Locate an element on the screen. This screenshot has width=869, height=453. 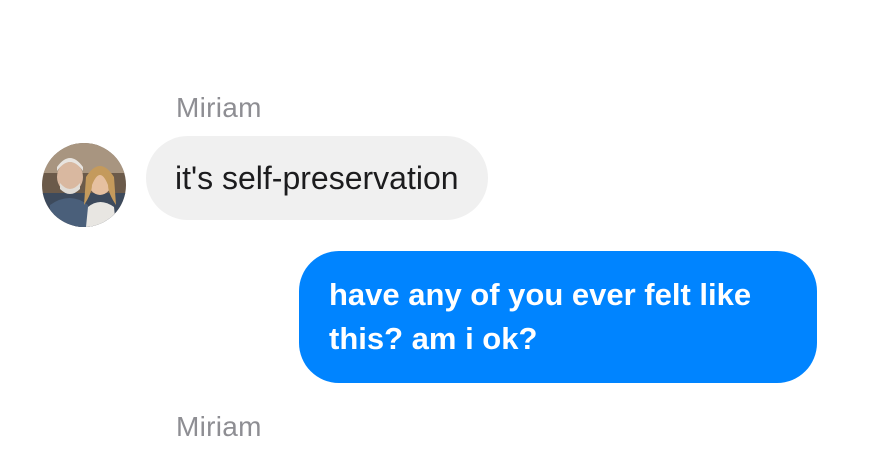
avatar is located at coordinates (84, 185).